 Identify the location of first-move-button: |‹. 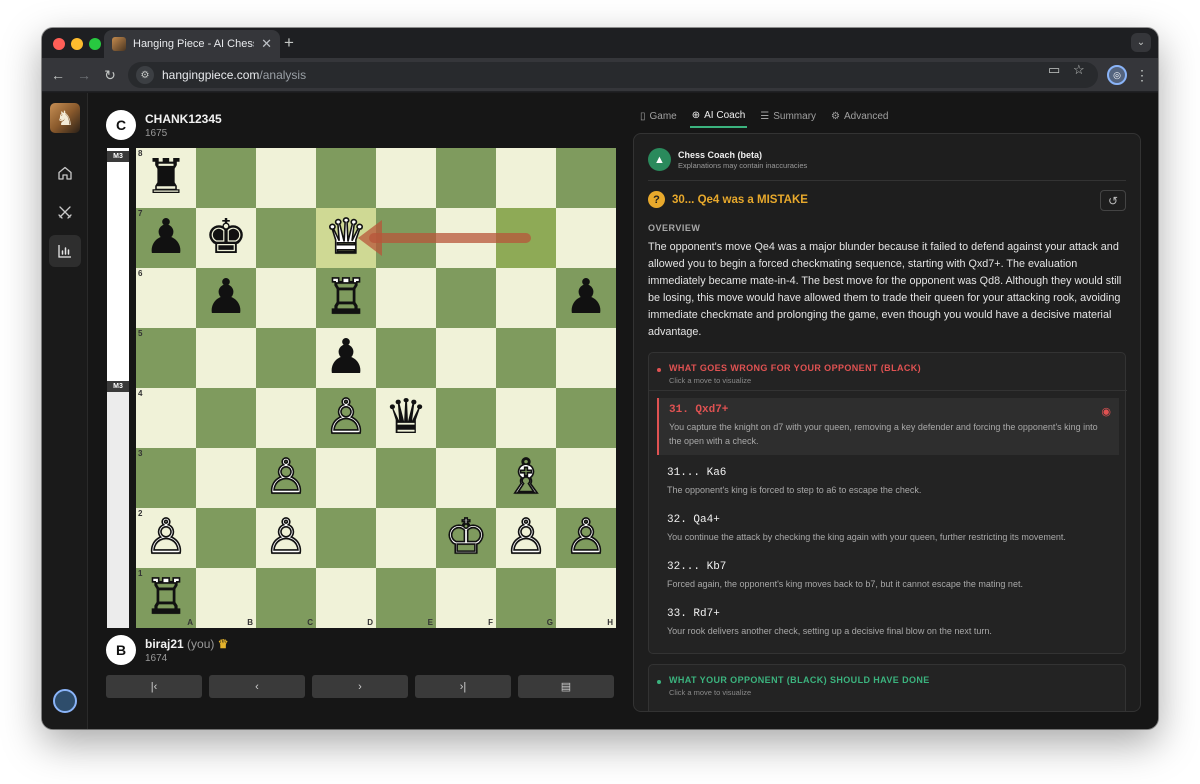
(154, 686).